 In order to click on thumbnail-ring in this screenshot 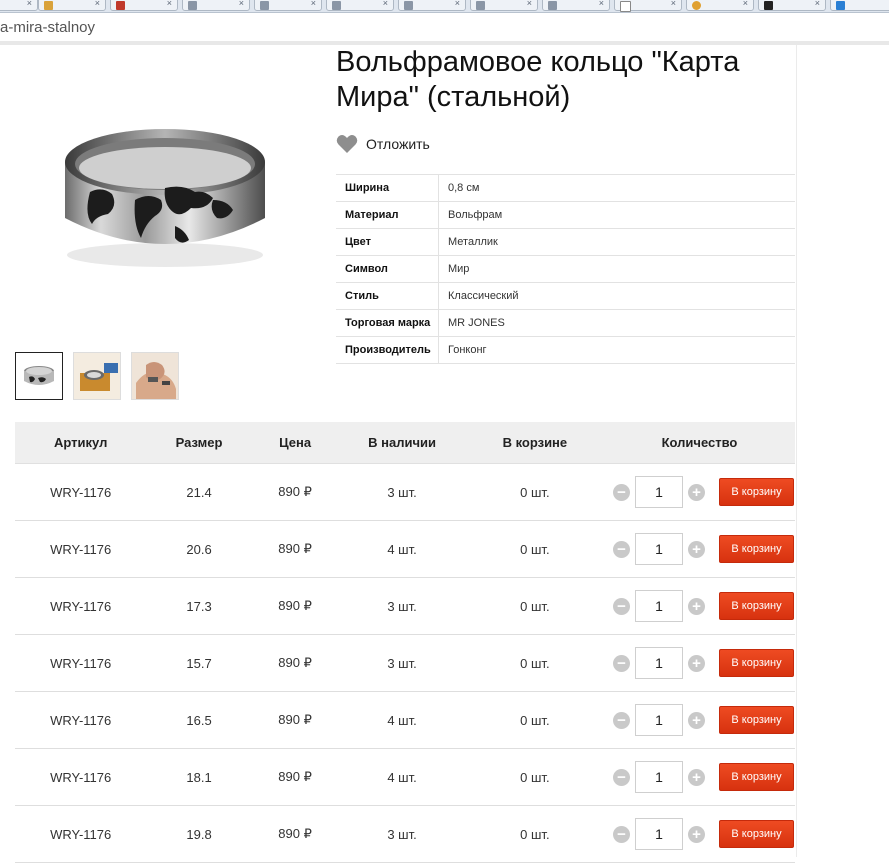, I will do `click(39, 376)`.